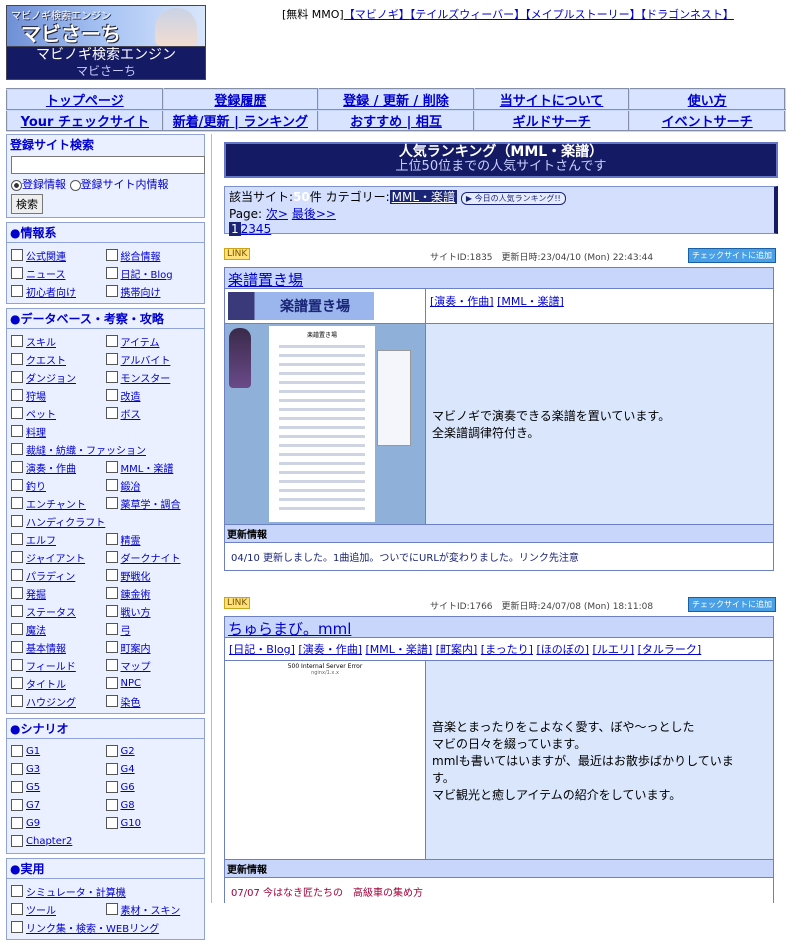 This screenshot has height=944, width=796. Describe the element at coordinates (16, 185) in the screenshot. I see `radio-registered-info` at that location.